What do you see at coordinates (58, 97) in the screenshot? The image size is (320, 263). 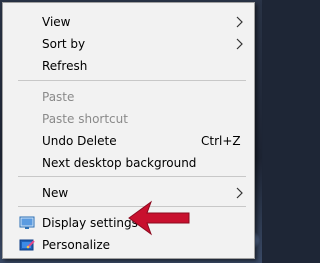 I see `menu-item-paste-label: Paste` at bounding box center [58, 97].